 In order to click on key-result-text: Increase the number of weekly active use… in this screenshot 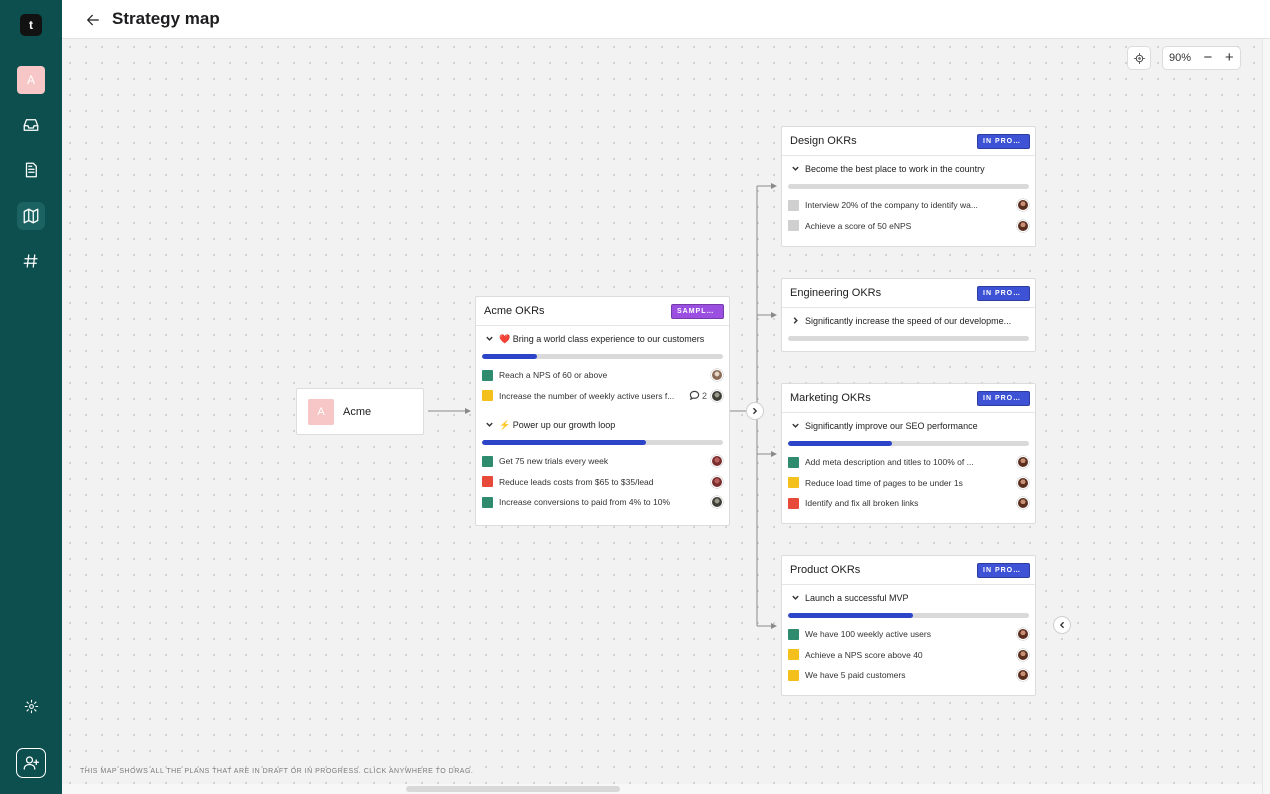, I will do `click(587, 395)`.